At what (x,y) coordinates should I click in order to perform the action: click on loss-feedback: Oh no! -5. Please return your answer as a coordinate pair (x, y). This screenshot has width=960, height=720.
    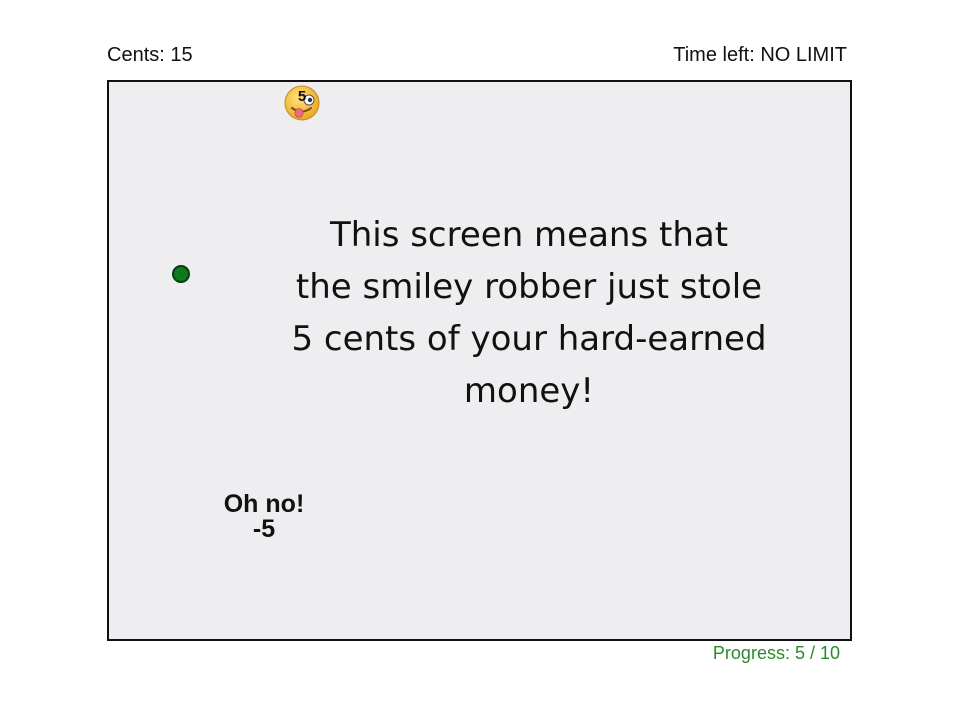
    Looking at the image, I should click on (264, 517).